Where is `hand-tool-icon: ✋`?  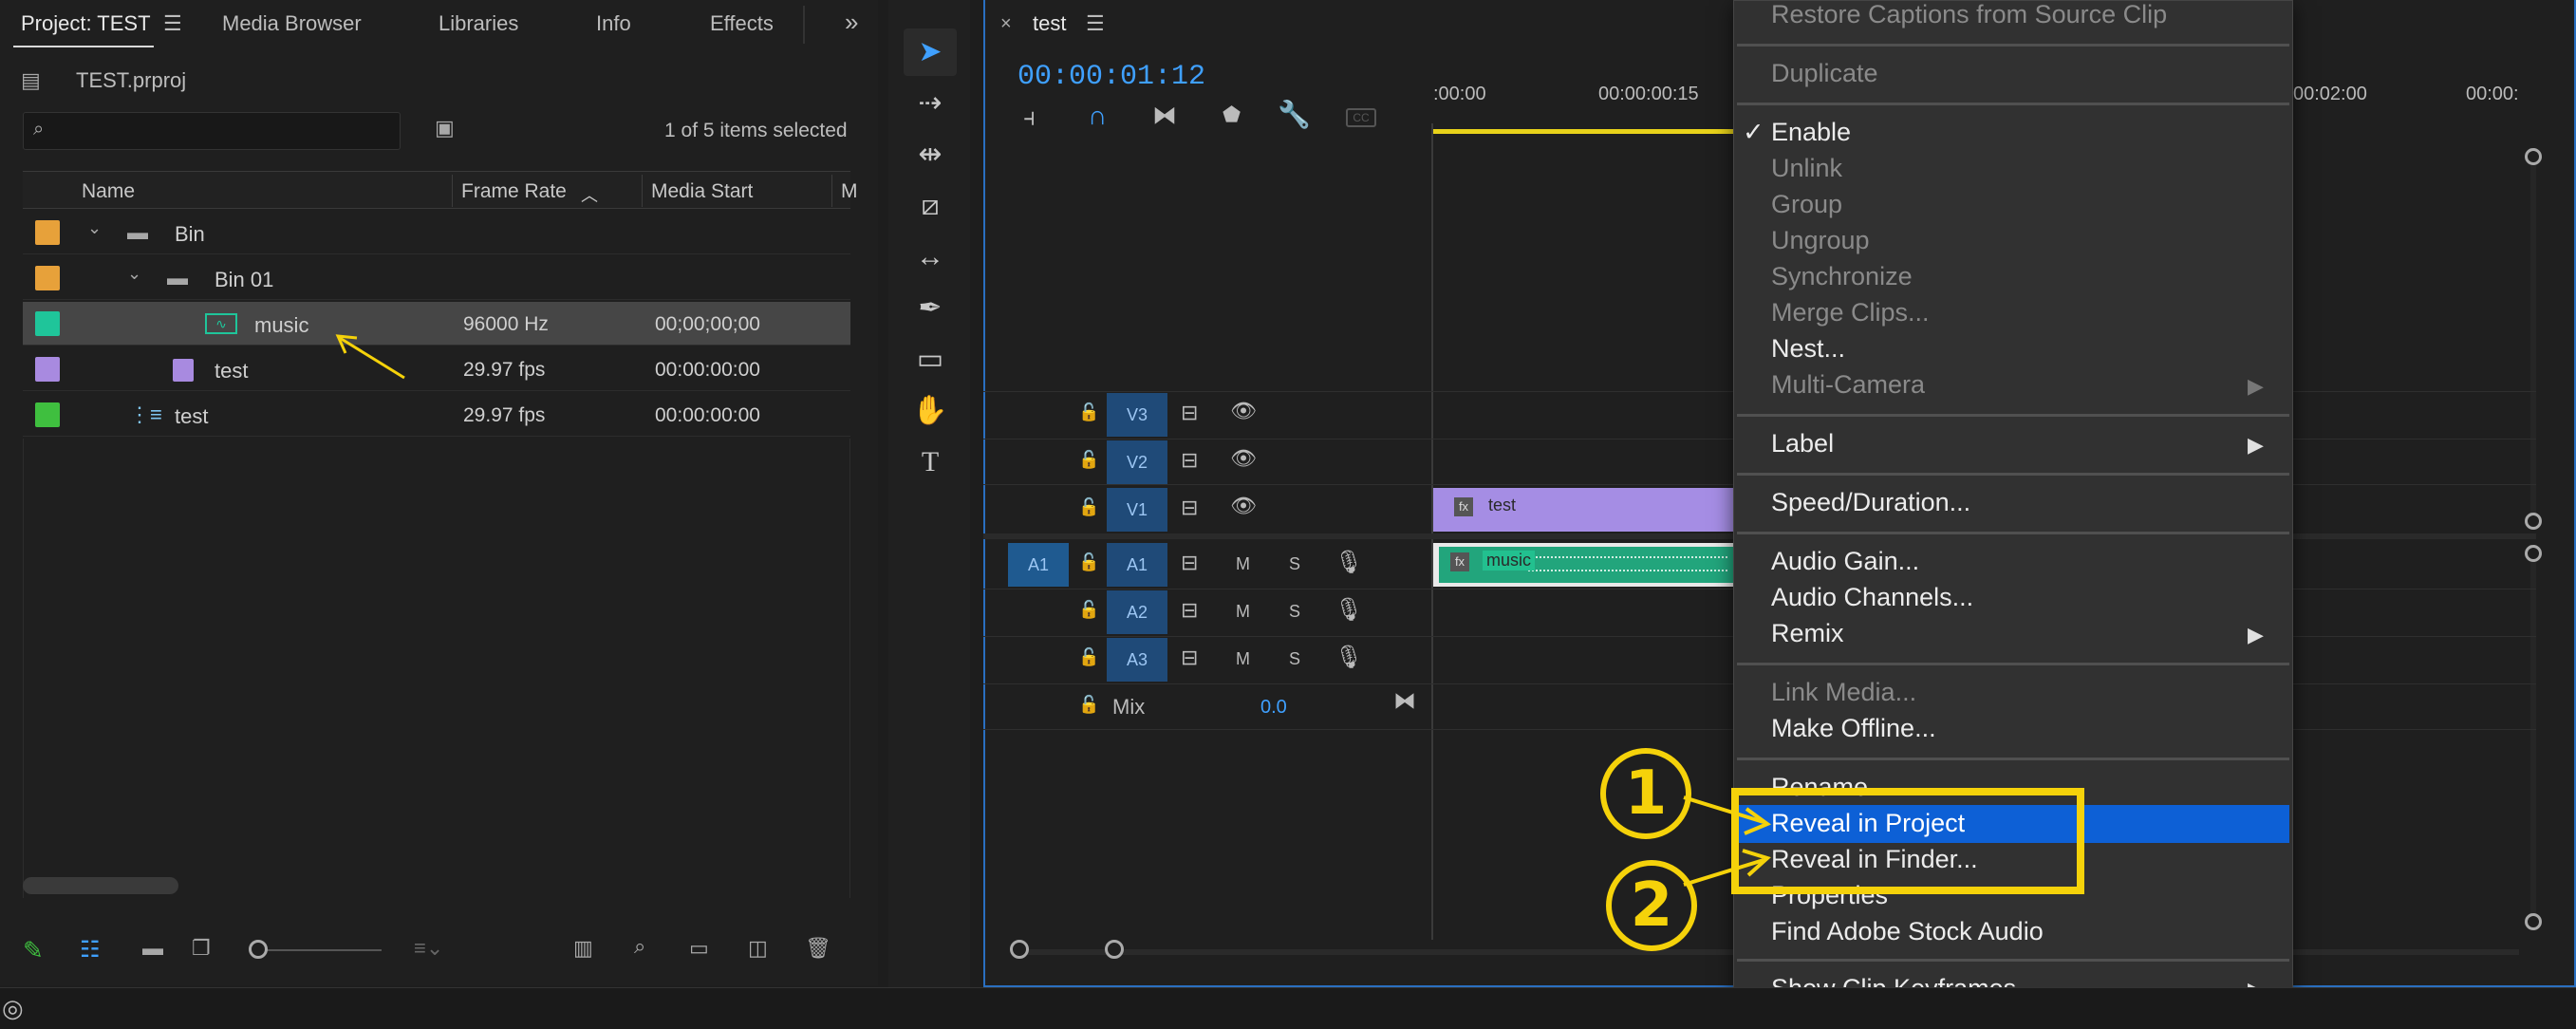
hand-tool-icon: ✋ is located at coordinates (931, 411).